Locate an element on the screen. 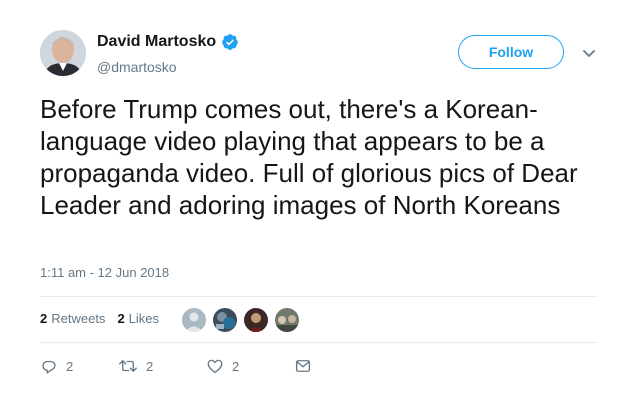 The width and height of the screenshot is (638, 404). author-avatar is located at coordinates (63, 53).